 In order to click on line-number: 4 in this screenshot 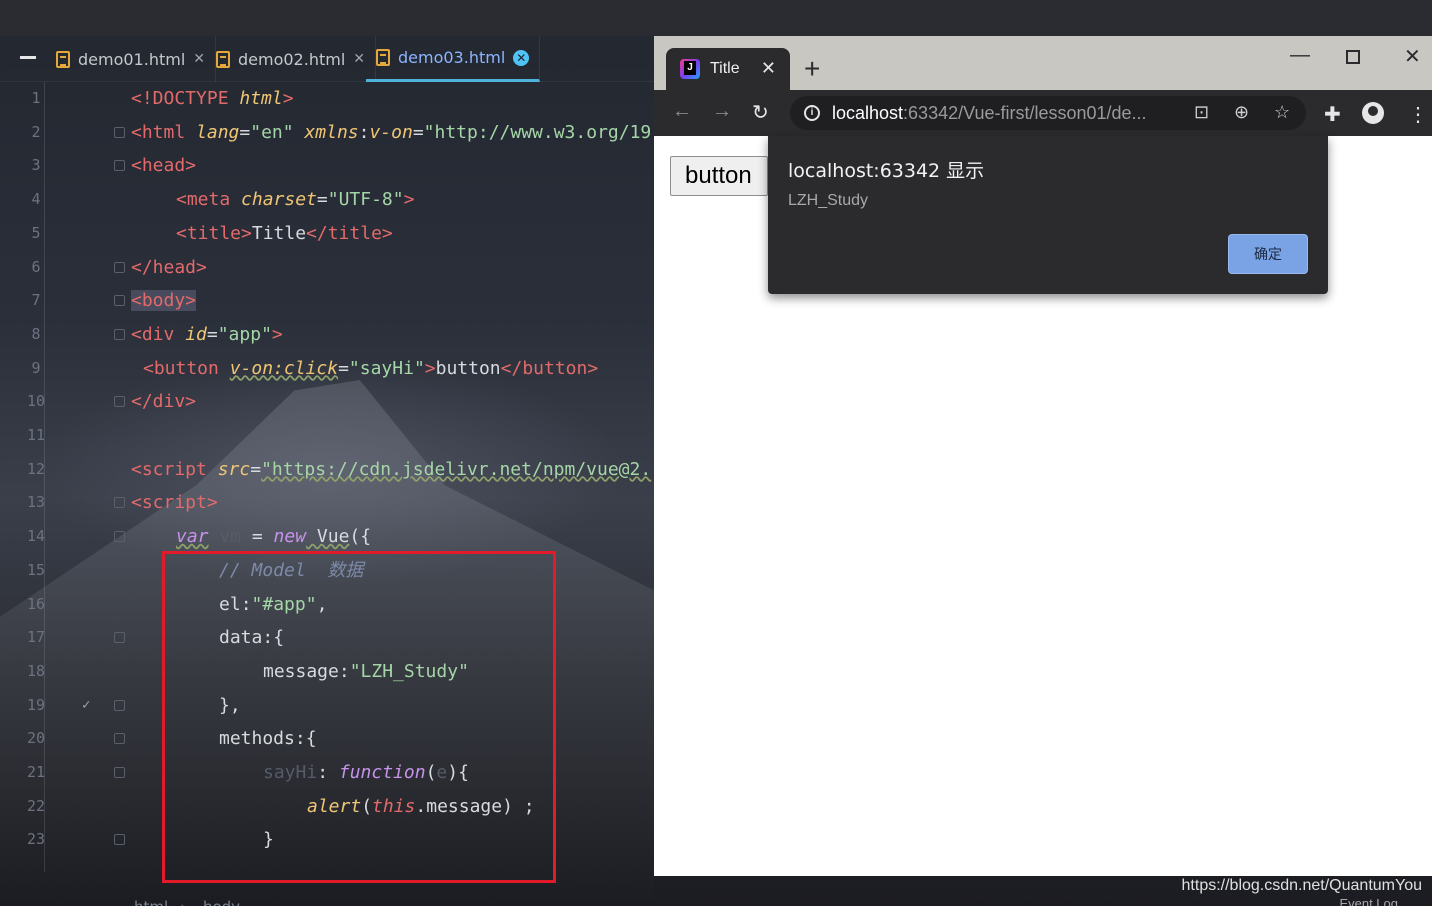, I will do `click(36, 199)`.